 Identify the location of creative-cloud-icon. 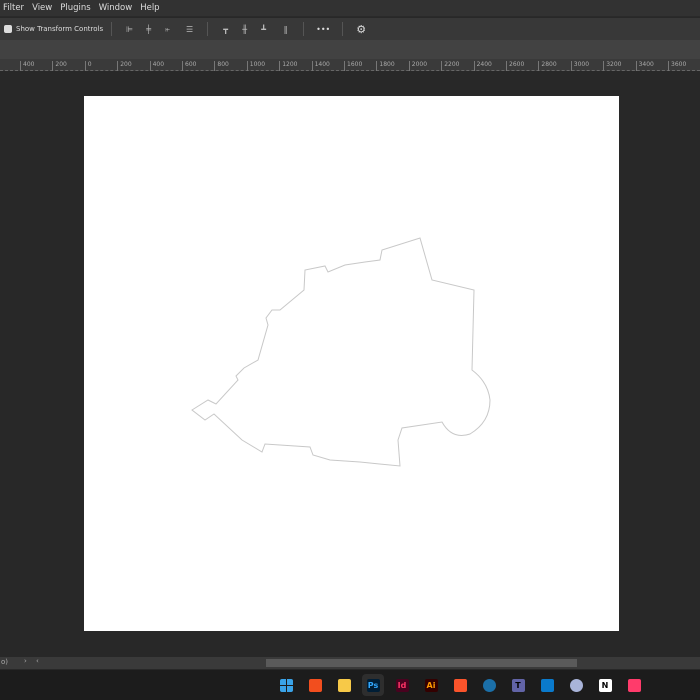
(634, 685).